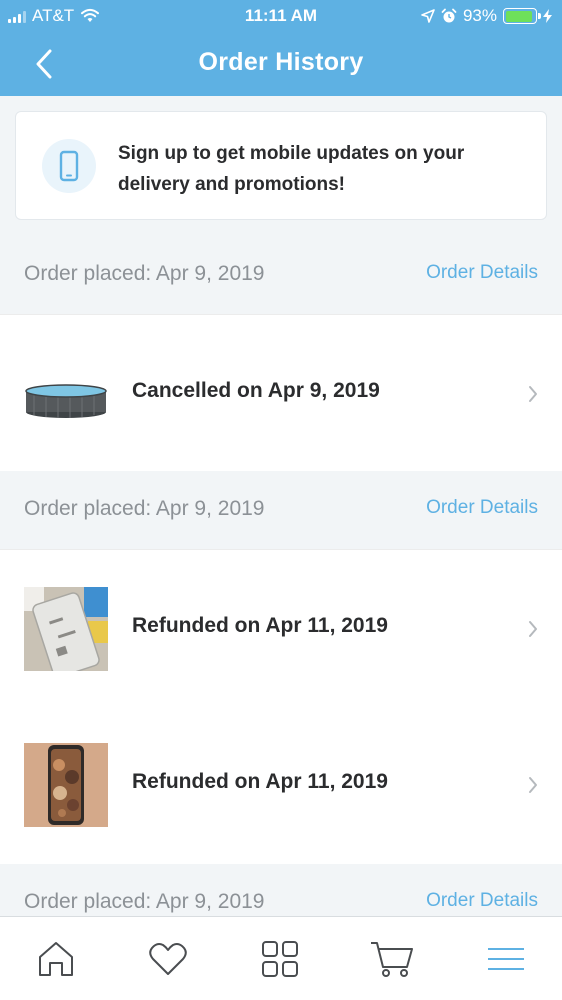 The image size is (562, 1000). I want to click on grid-icon, so click(280, 959).